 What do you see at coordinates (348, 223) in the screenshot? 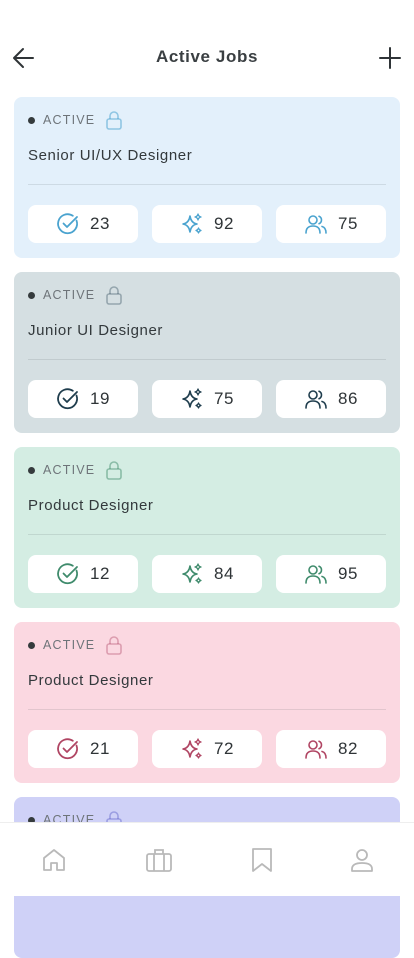
I see `applicants-count: 75` at bounding box center [348, 223].